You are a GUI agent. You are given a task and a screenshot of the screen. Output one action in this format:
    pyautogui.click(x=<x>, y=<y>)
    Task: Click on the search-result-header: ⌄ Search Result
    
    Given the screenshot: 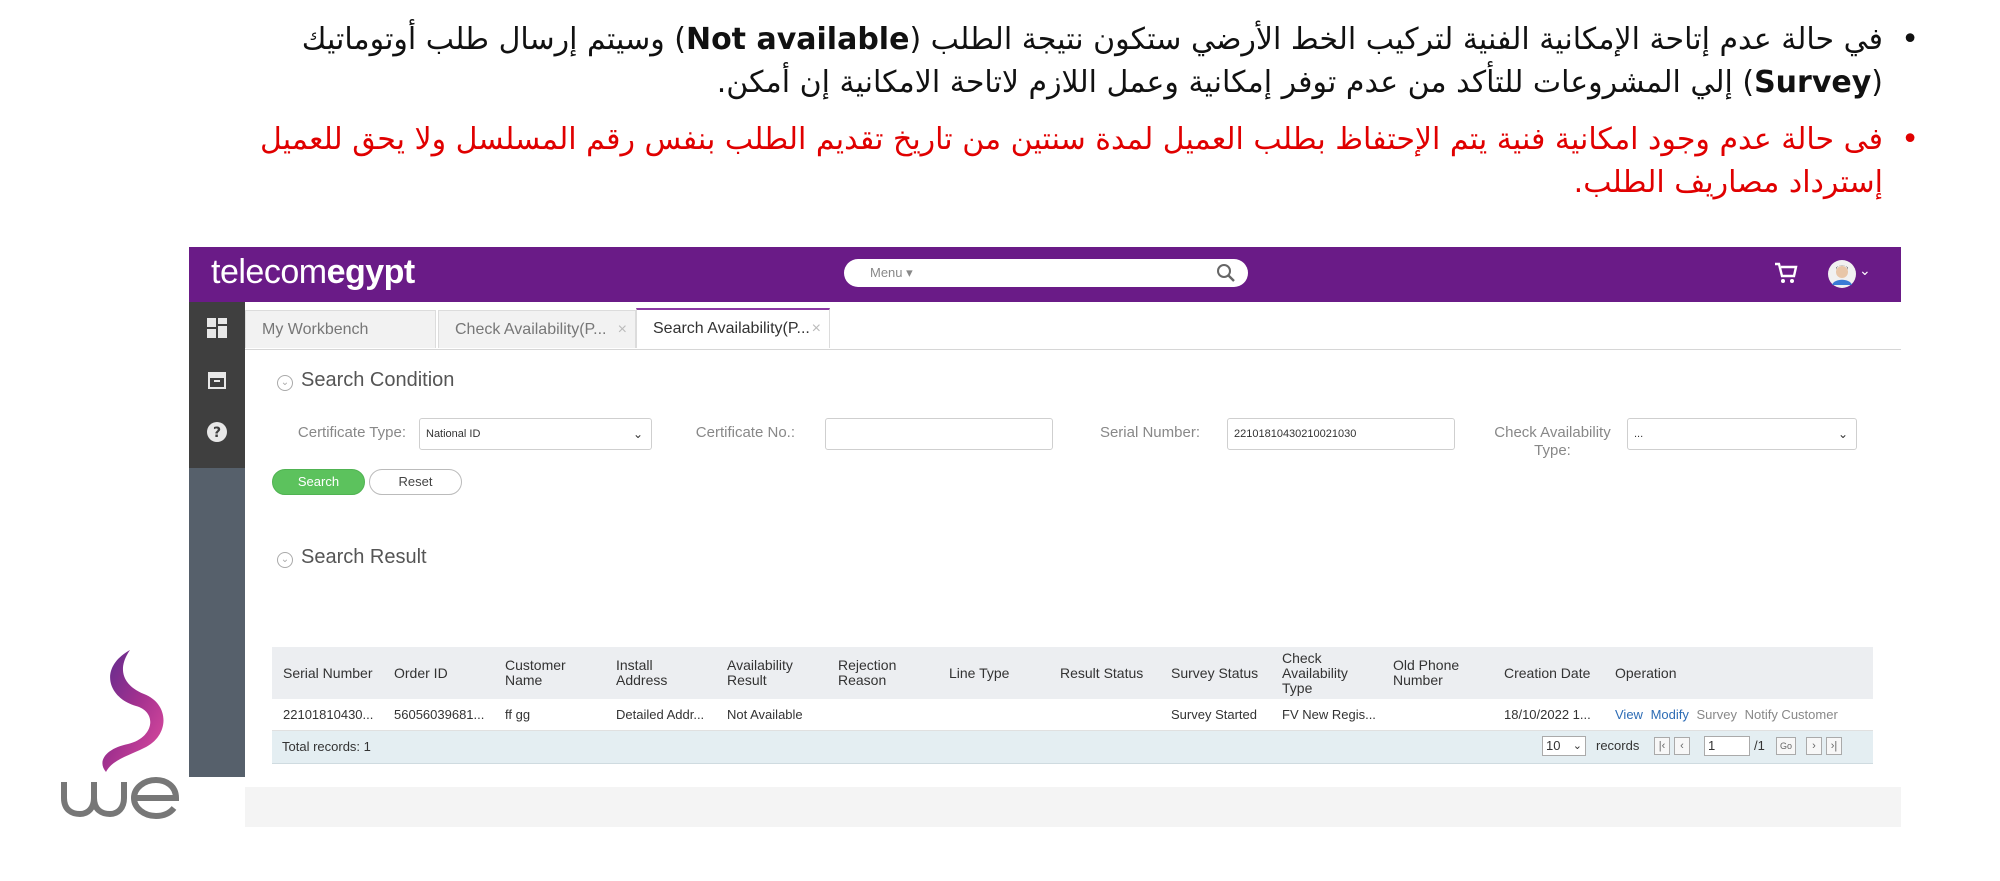 What is the action you would take?
    pyautogui.click(x=352, y=557)
    